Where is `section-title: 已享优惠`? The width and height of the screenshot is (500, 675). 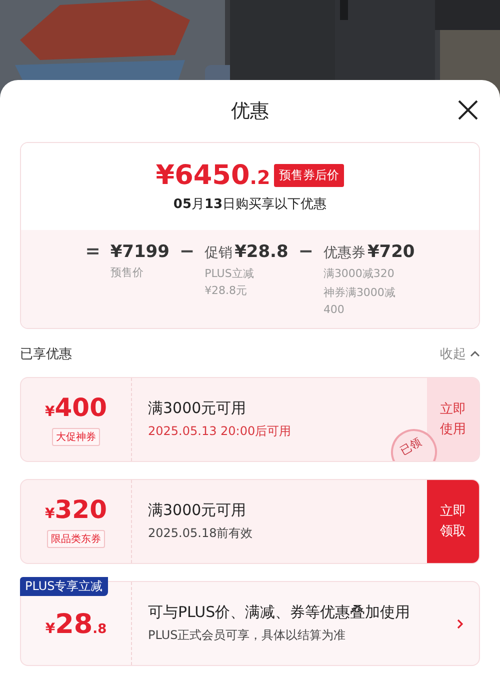 section-title: 已享优惠 is located at coordinates (46, 354).